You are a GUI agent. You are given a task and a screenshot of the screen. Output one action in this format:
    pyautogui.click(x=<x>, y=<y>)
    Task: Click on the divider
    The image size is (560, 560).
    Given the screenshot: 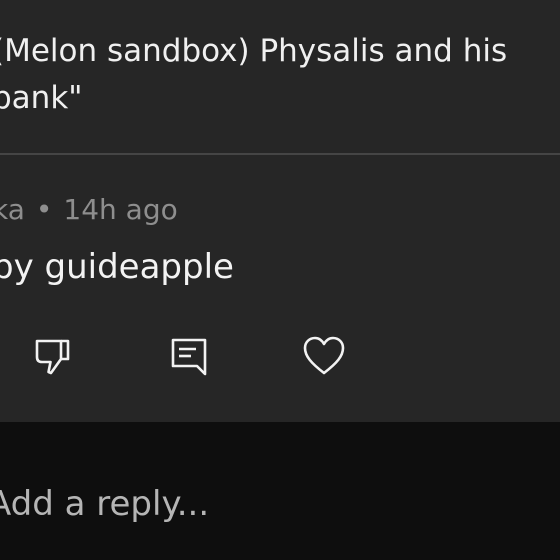 What is the action you would take?
    pyautogui.click(x=280, y=154)
    